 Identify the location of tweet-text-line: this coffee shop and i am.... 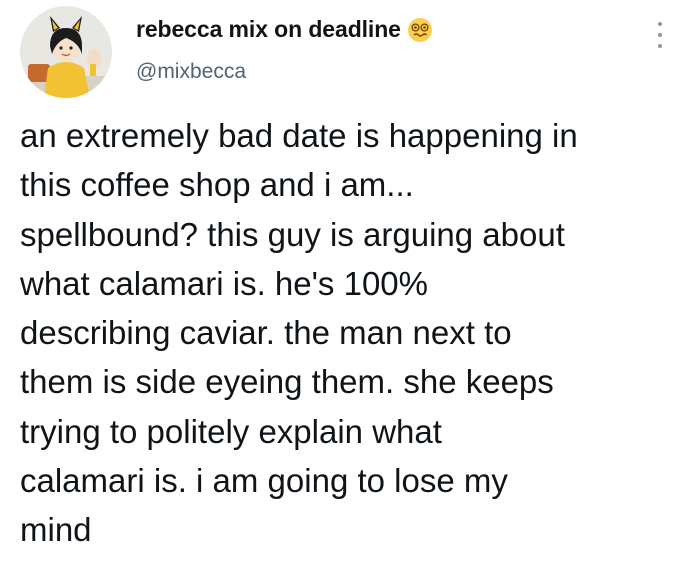
(217, 185).